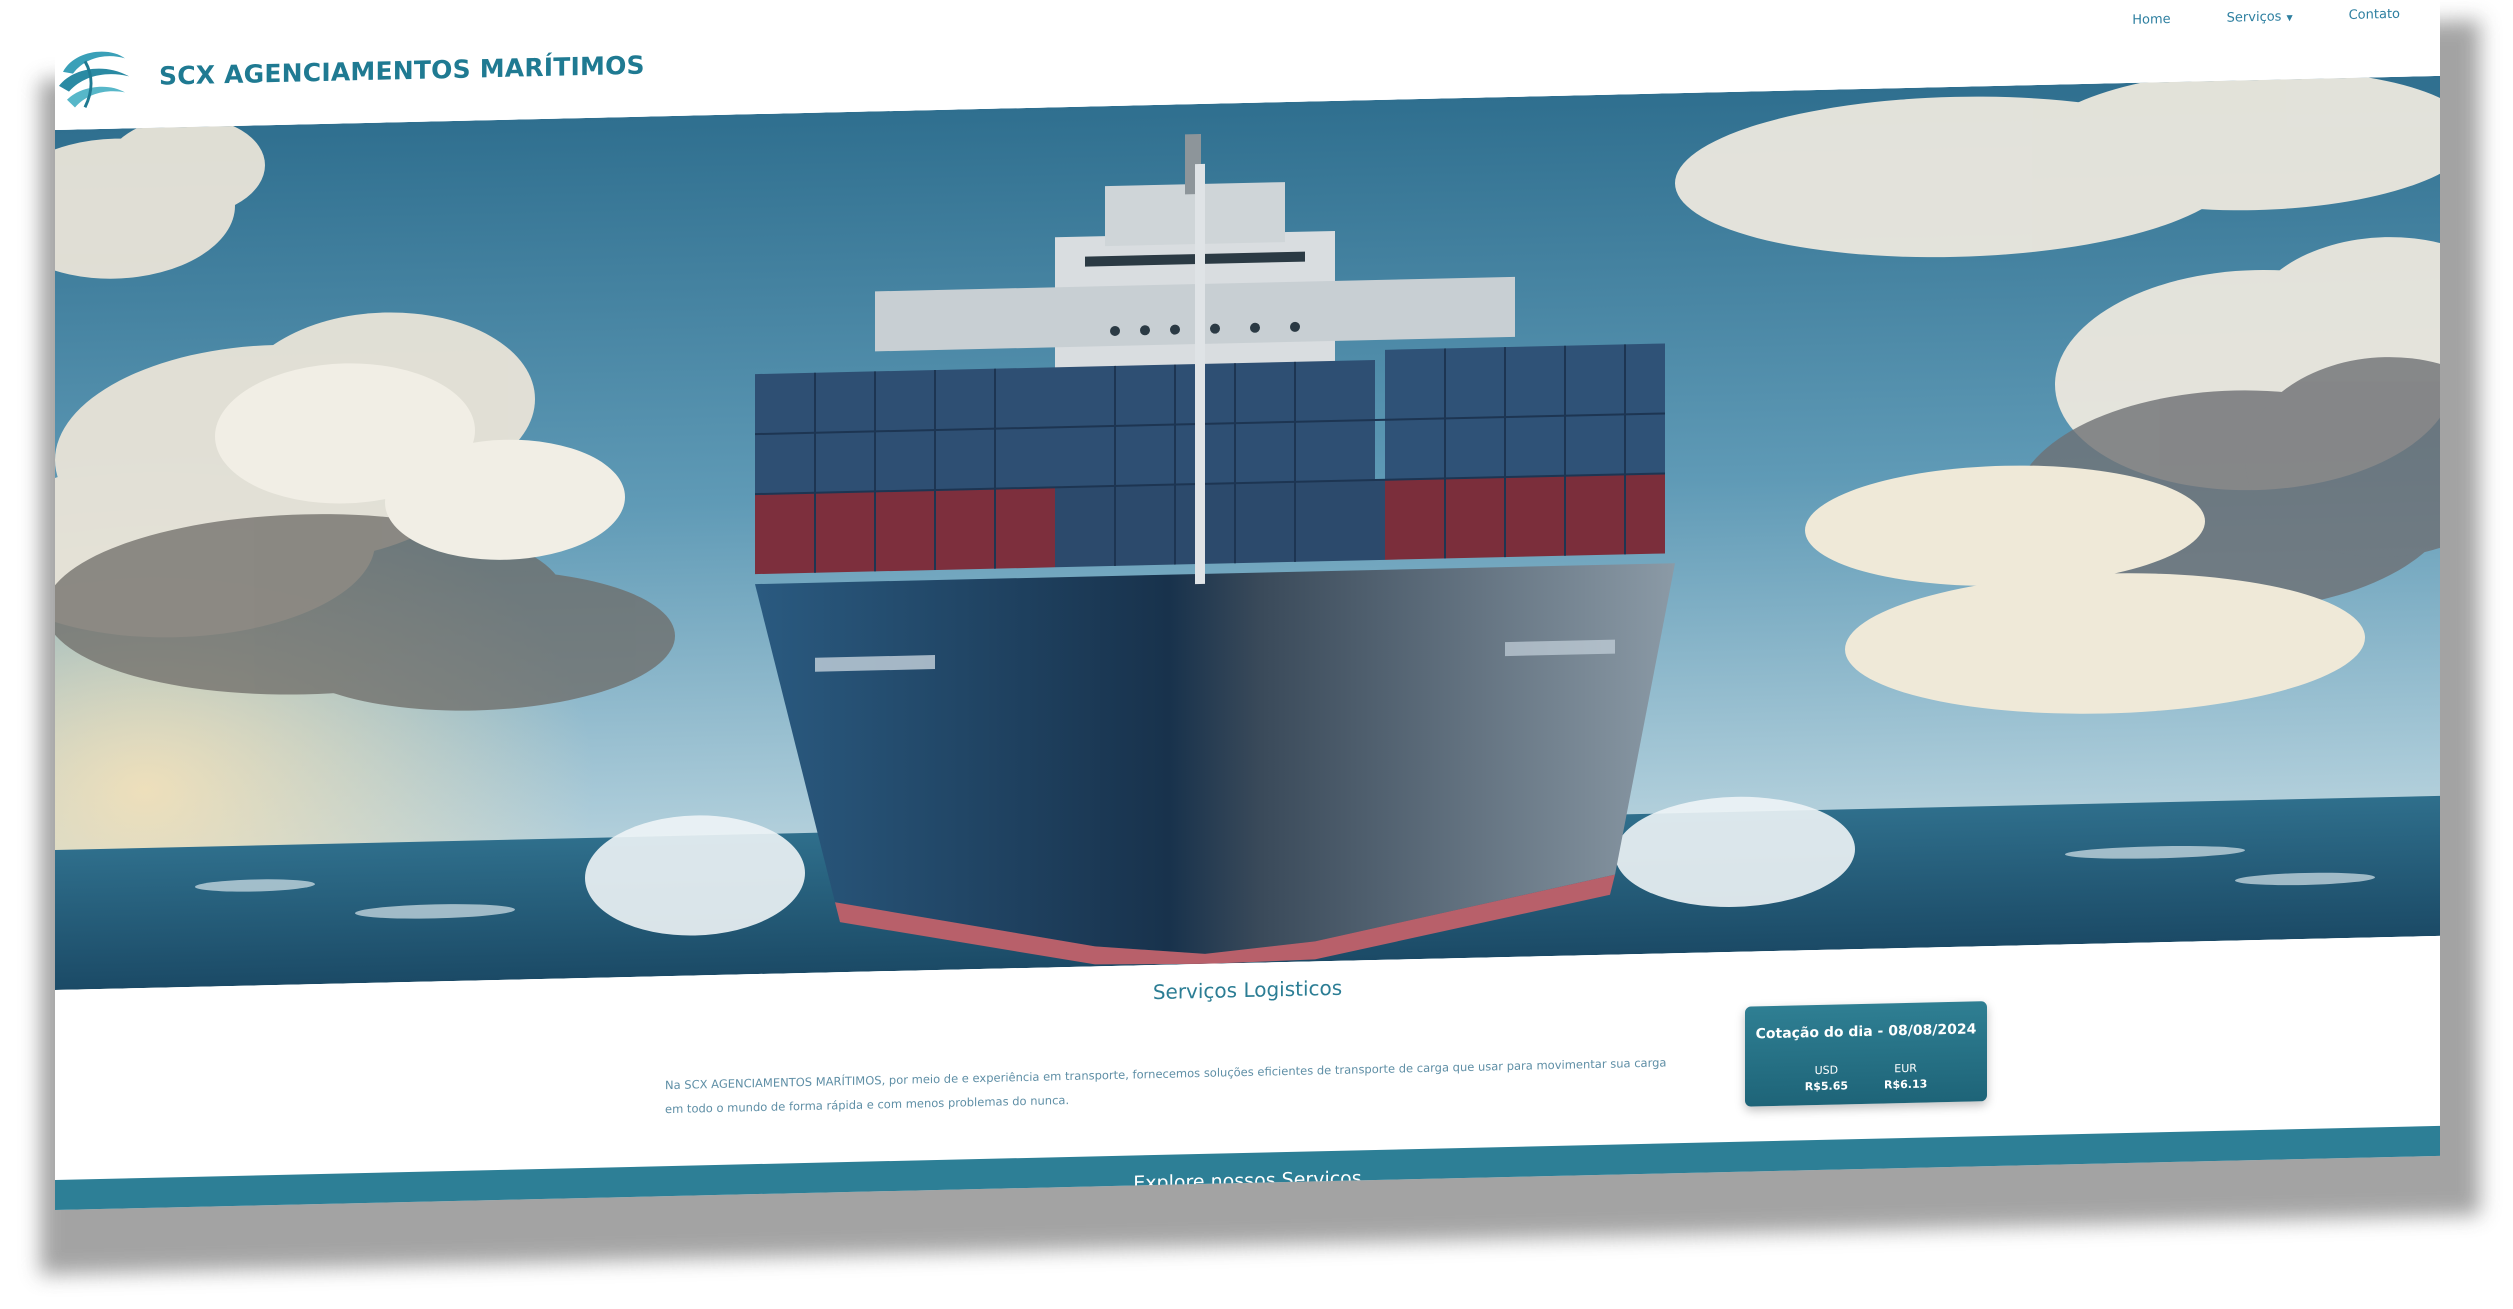 This screenshot has height=1309, width=2513. I want to click on exchange-rate-title: Cotação do dia - 08/08/2024, so click(1866, 1032).